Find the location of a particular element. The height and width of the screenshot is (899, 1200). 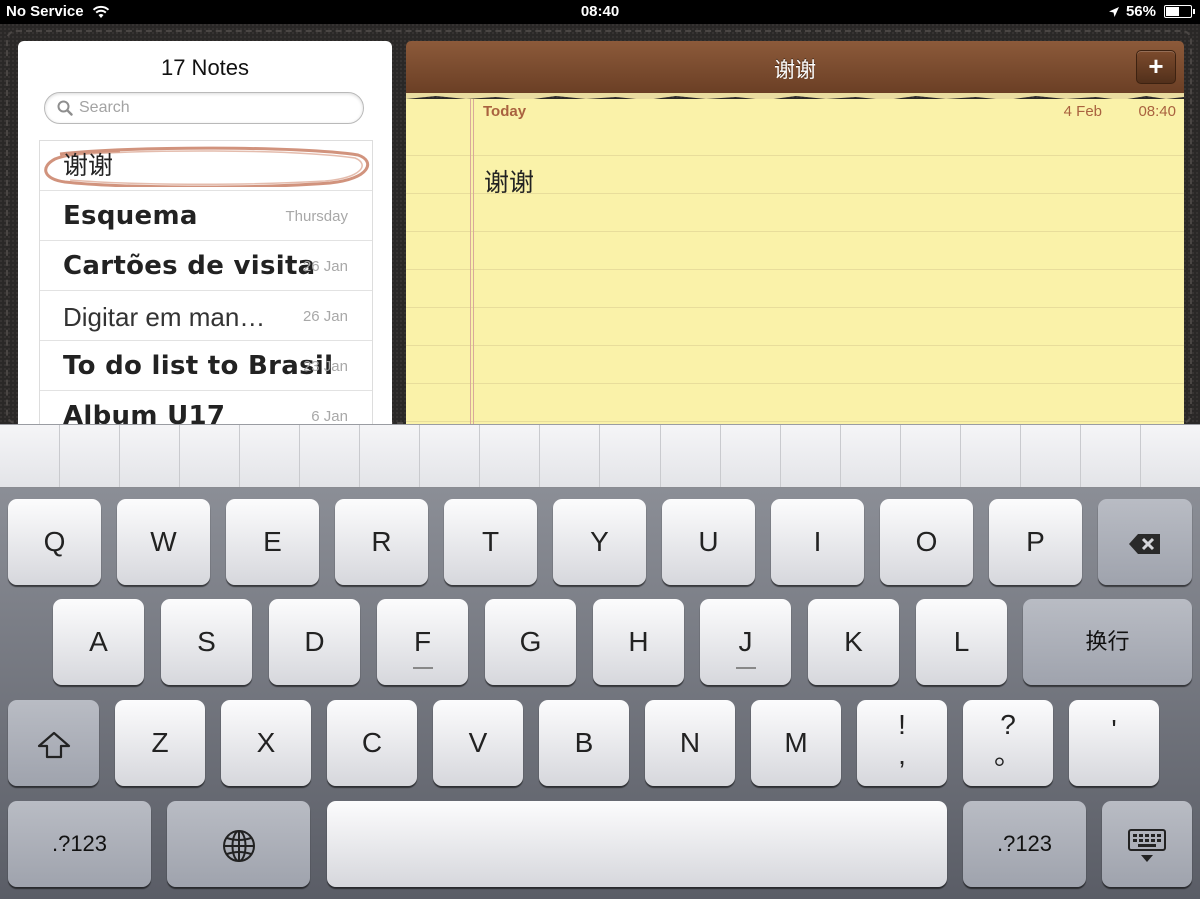

key-s: S is located at coordinates (206, 642).